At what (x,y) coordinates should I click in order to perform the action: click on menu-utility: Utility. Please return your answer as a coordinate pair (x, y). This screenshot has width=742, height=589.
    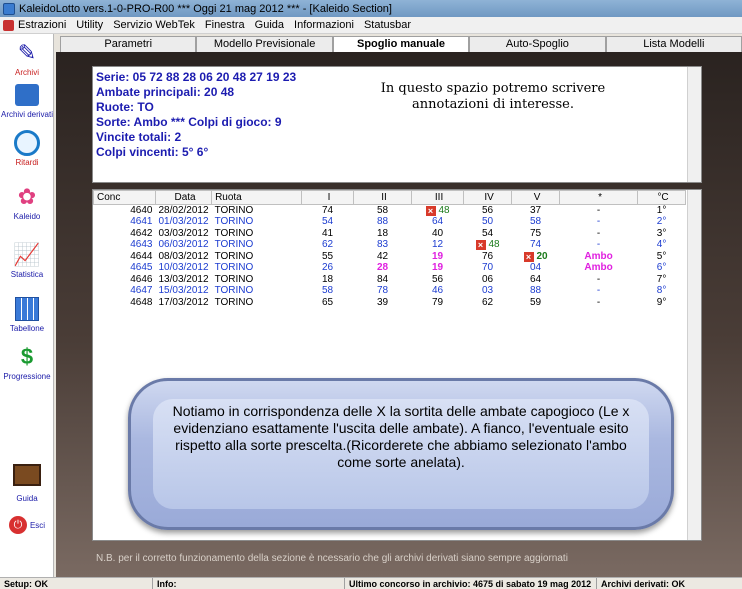
    Looking at the image, I should click on (90, 25).